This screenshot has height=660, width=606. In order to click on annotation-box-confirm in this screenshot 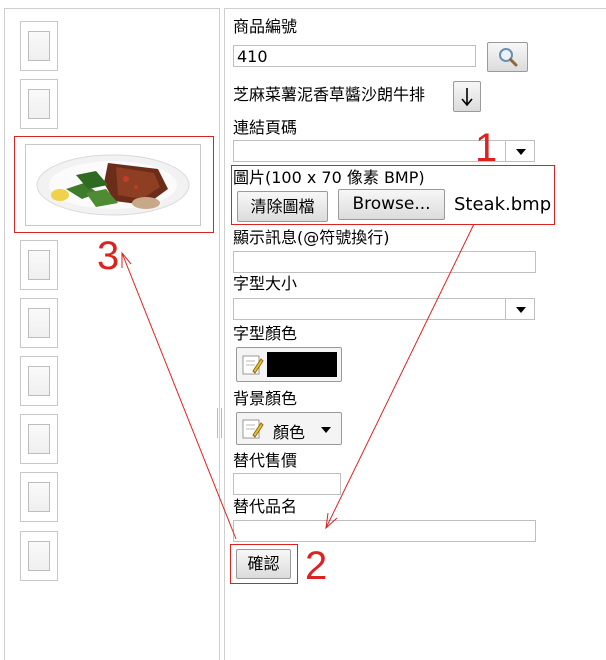, I will do `click(264, 564)`.